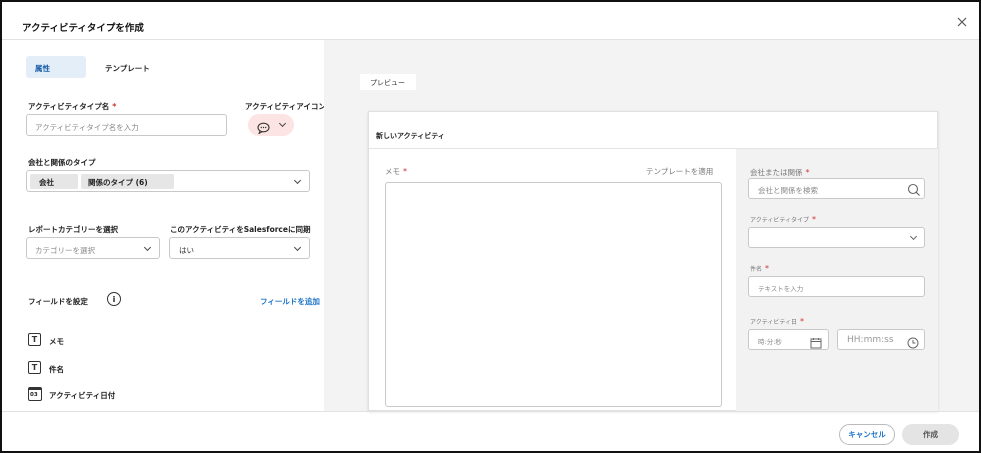  What do you see at coordinates (914, 189) in the screenshot?
I see `search-icon` at bounding box center [914, 189].